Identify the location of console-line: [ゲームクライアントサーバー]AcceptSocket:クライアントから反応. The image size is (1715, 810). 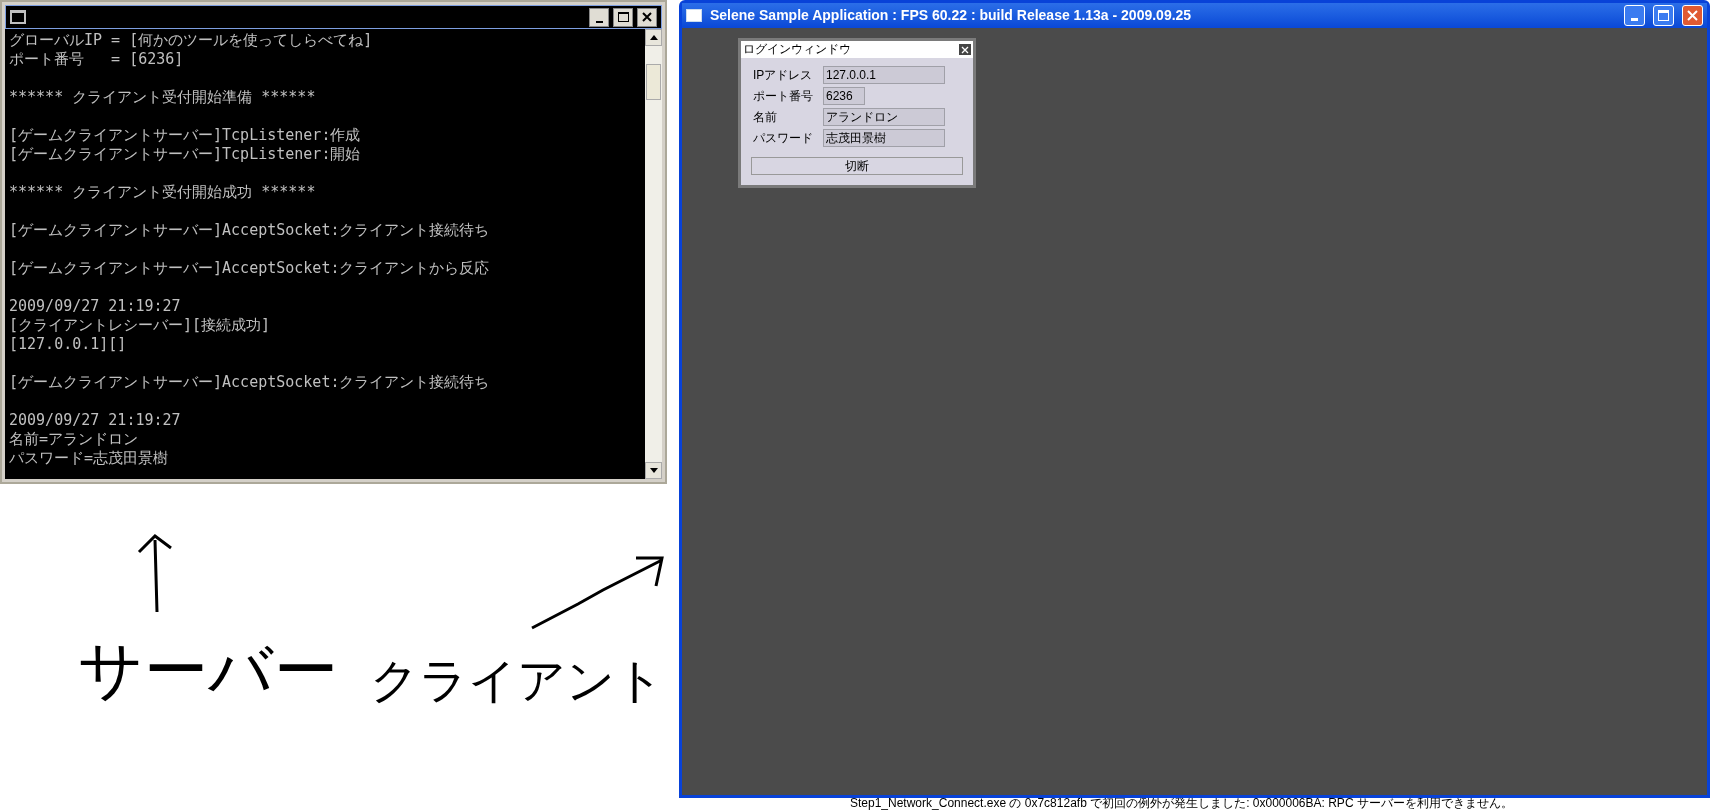
(249, 268).